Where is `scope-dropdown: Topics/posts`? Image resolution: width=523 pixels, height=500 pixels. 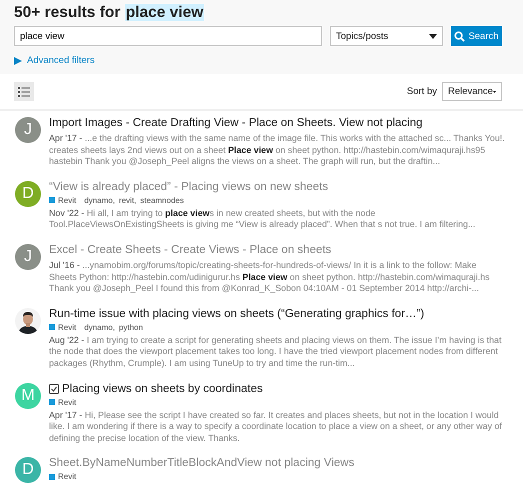 scope-dropdown: Topics/posts is located at coordinates (386, 36).